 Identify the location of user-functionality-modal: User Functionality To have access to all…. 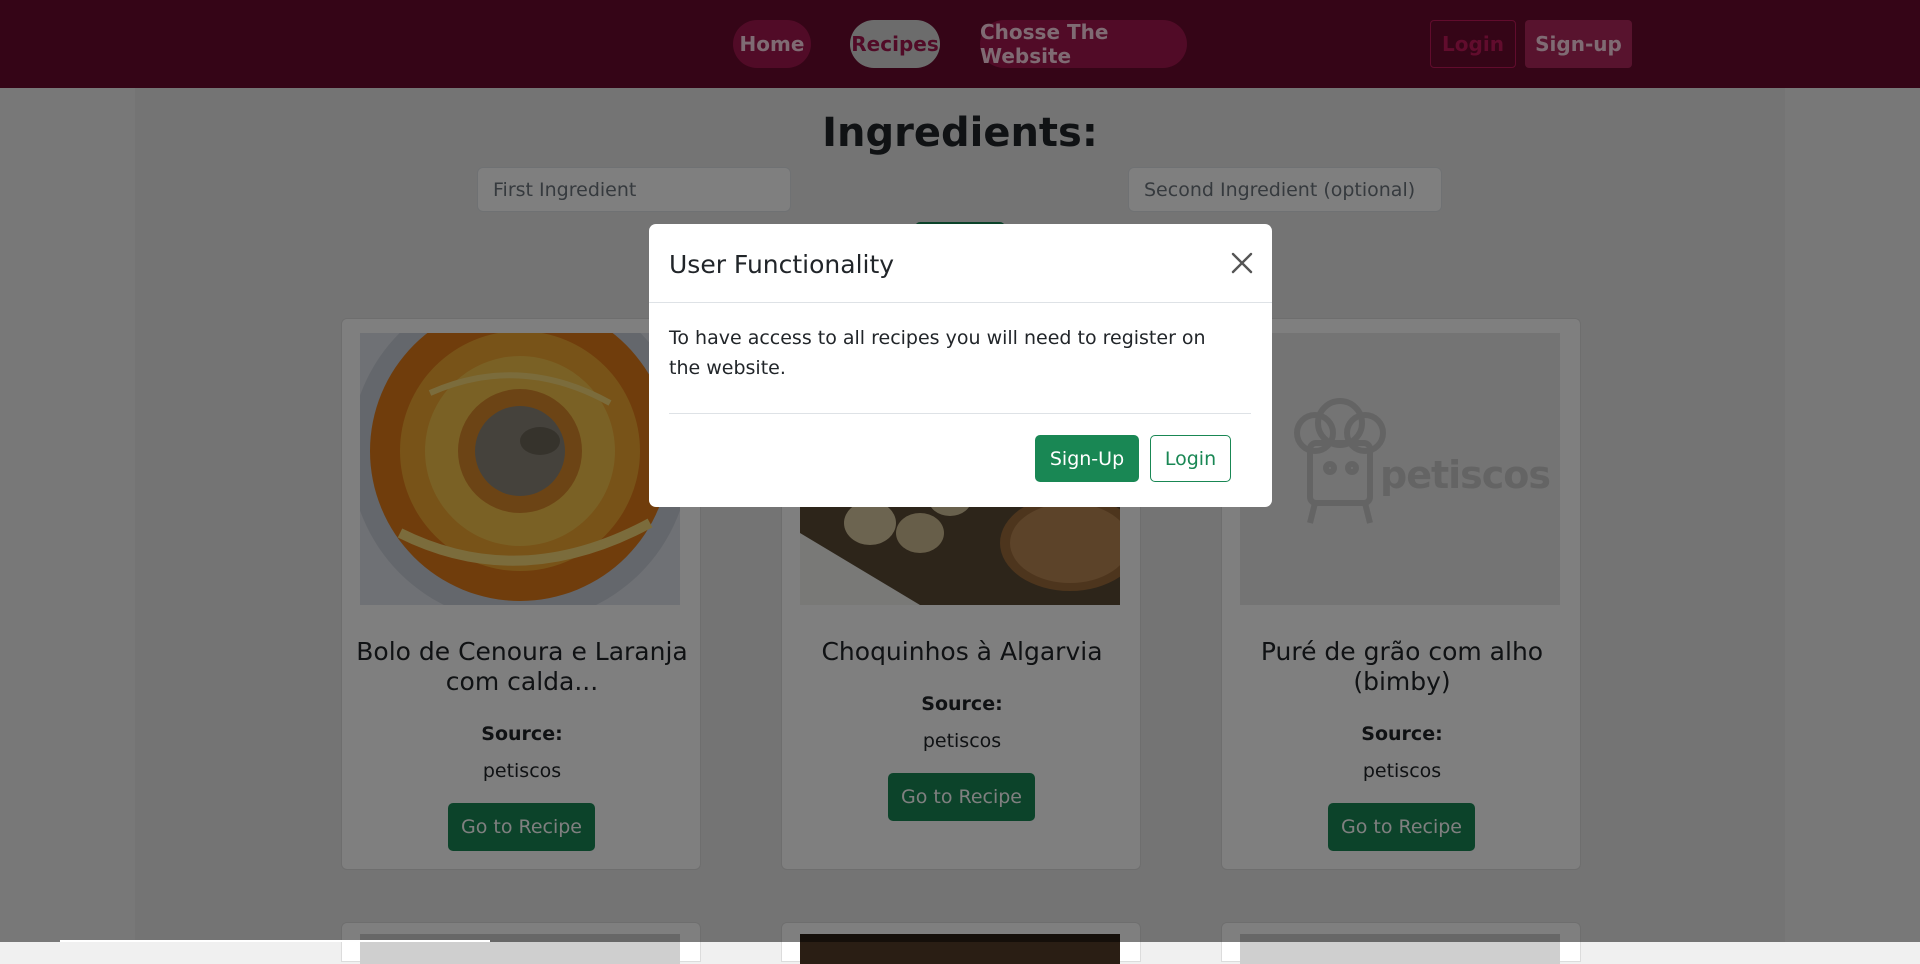
(960, 365).